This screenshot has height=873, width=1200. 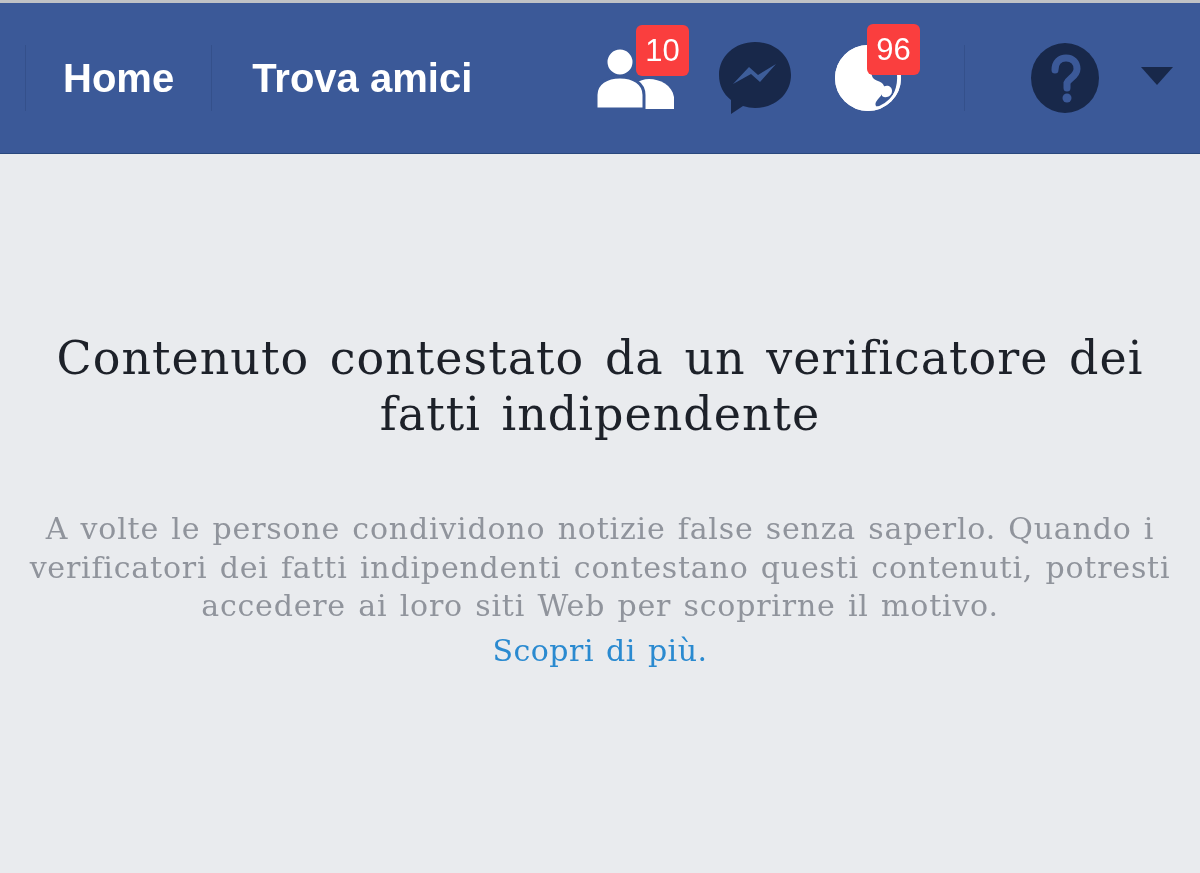 I want to click on nav-link: Home, so click(x=119, y=78).